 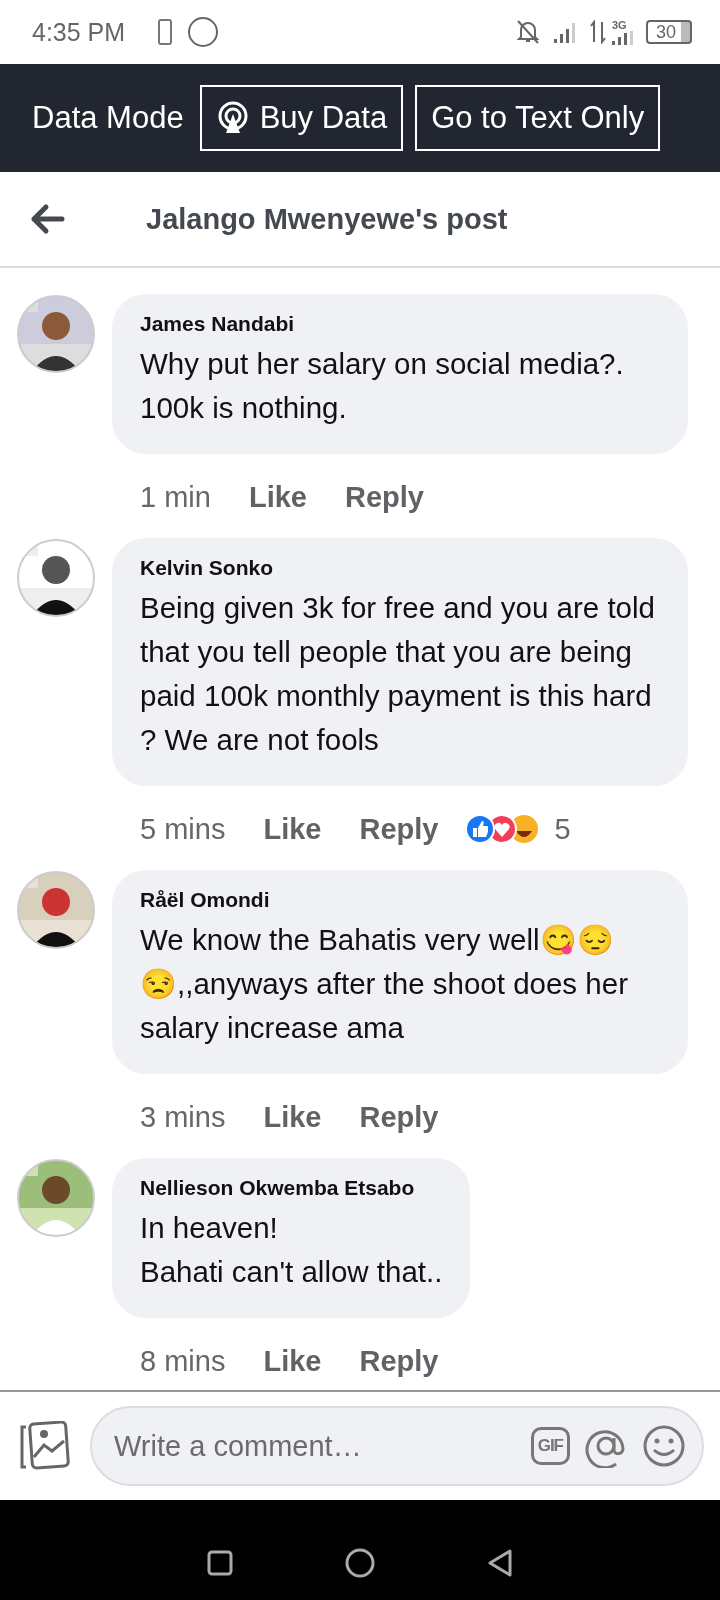 What do you see at coordinates (291, 1250) in the screenshot?
I see `comment-text: In heaven! Bahati can't allow that..` at bounding box center [291, 1250].